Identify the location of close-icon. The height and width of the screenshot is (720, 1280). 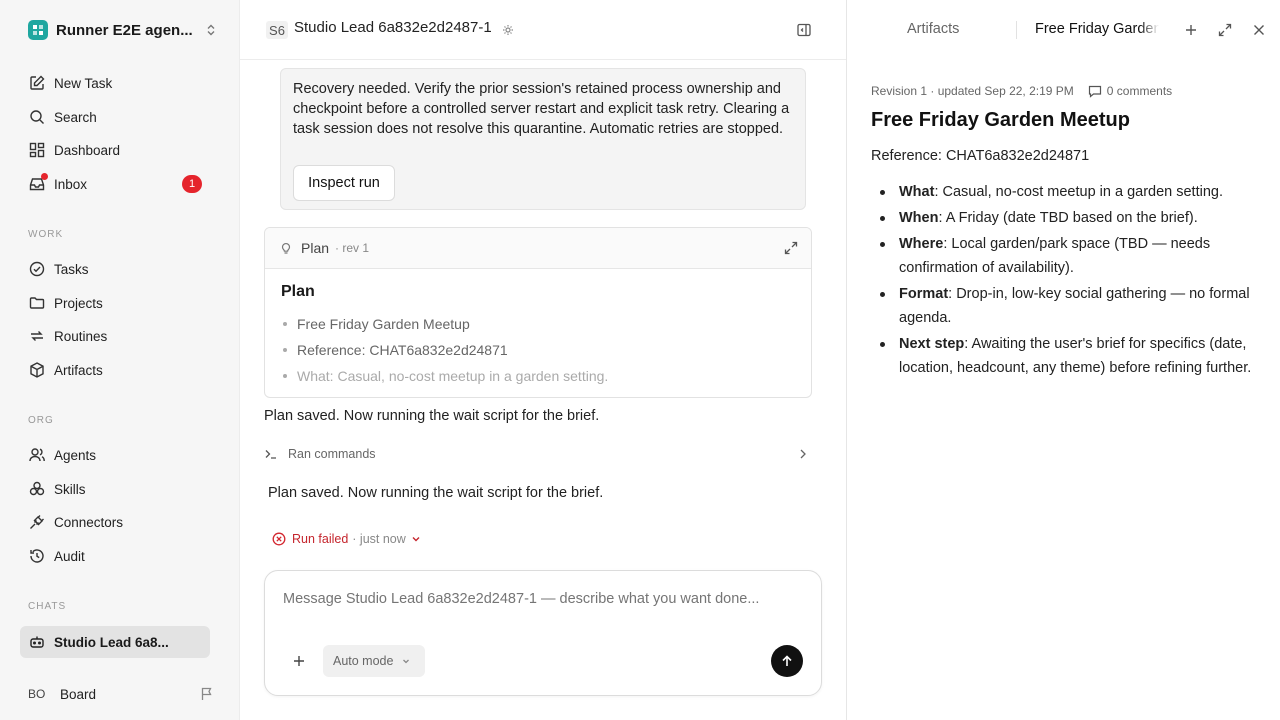
(1259, 30).